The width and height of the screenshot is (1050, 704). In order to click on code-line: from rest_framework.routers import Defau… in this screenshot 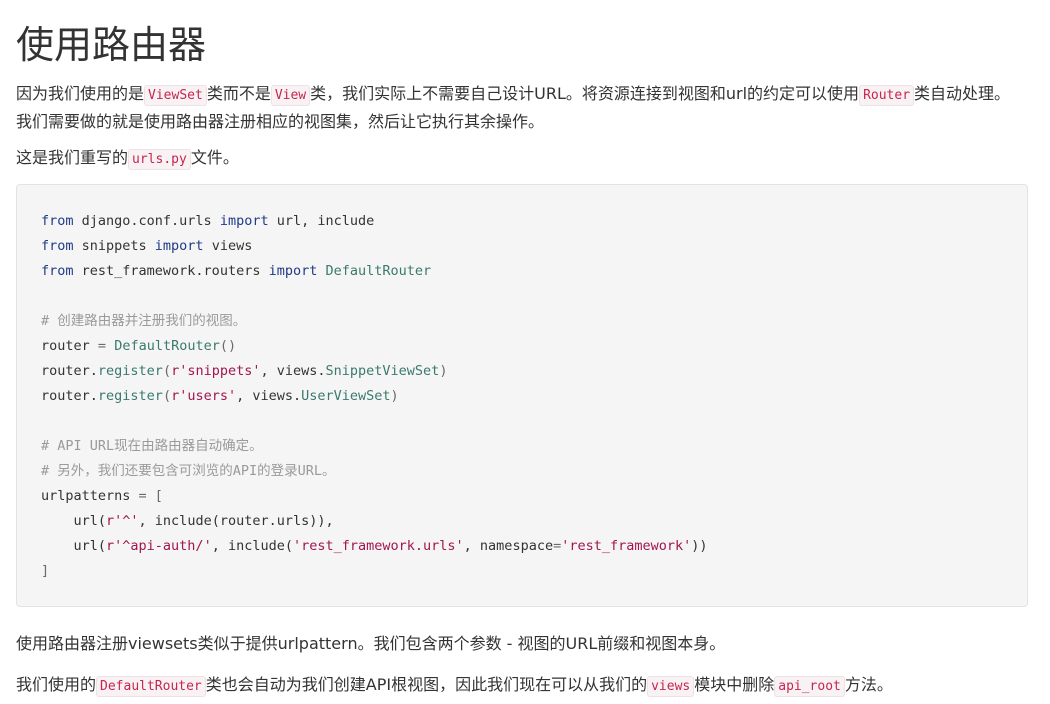, I will do `click(236, 271)`.